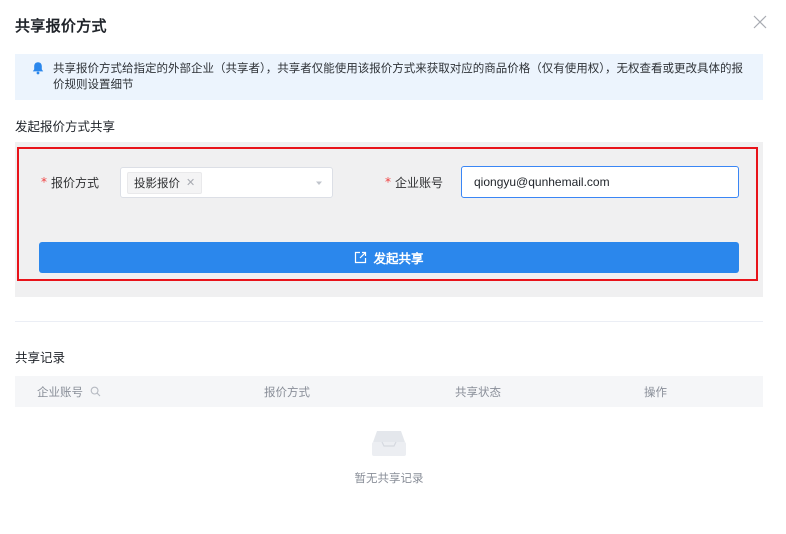 The height and width of the screenshot is (534, 786). Describe the element at coordinates (75, 182) in the screenshot. I see `method-label-text: 报价方式` at that location.